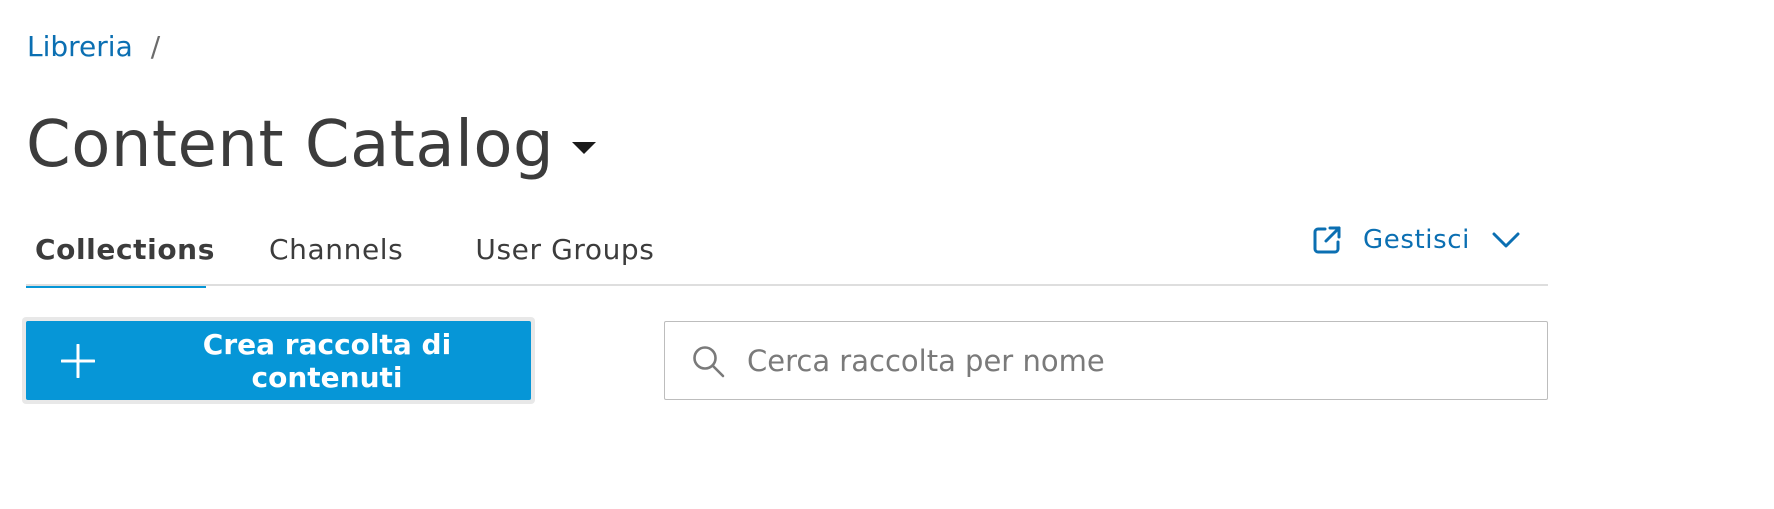 The height and width of the screenshot is (509, 1774). What do you see at coordinates (787, 285) in the screenshot?
I see `tabs-divider` at bounding box center [787, 285].